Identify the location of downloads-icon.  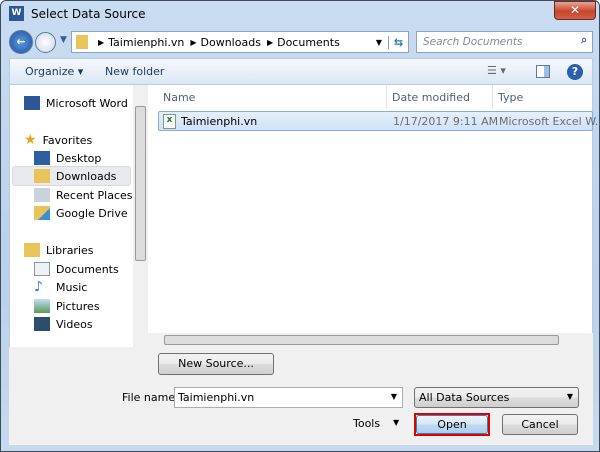
(42, 176).